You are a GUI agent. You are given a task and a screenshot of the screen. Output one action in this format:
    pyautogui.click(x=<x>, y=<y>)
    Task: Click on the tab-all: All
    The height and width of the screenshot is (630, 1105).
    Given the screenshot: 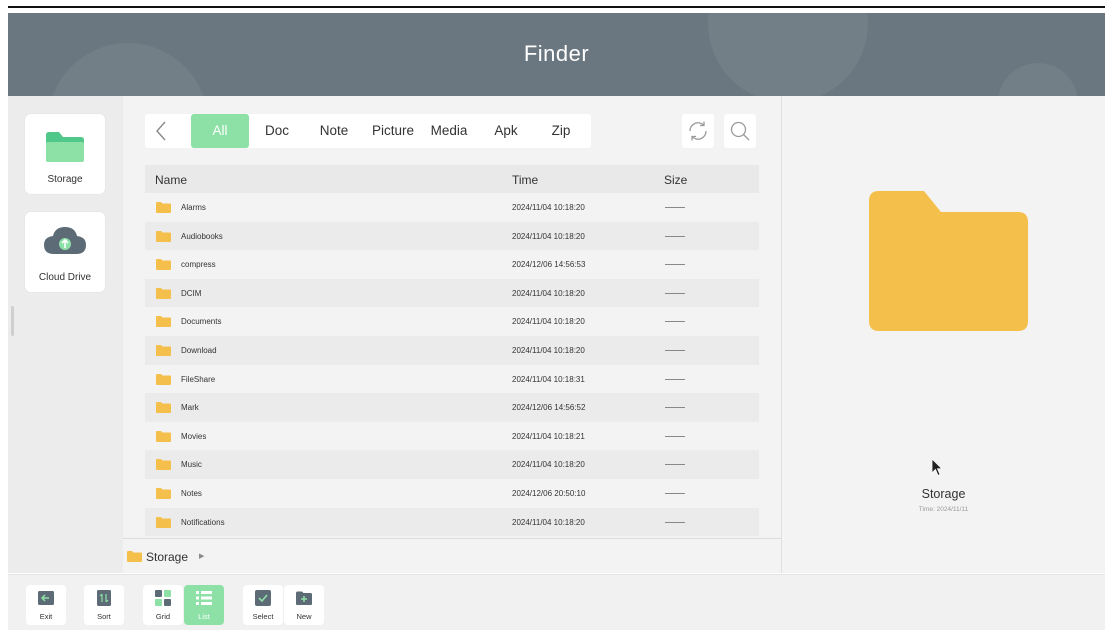 What is the action you would take?
    pyautogui.click(x=220, y=131)
    